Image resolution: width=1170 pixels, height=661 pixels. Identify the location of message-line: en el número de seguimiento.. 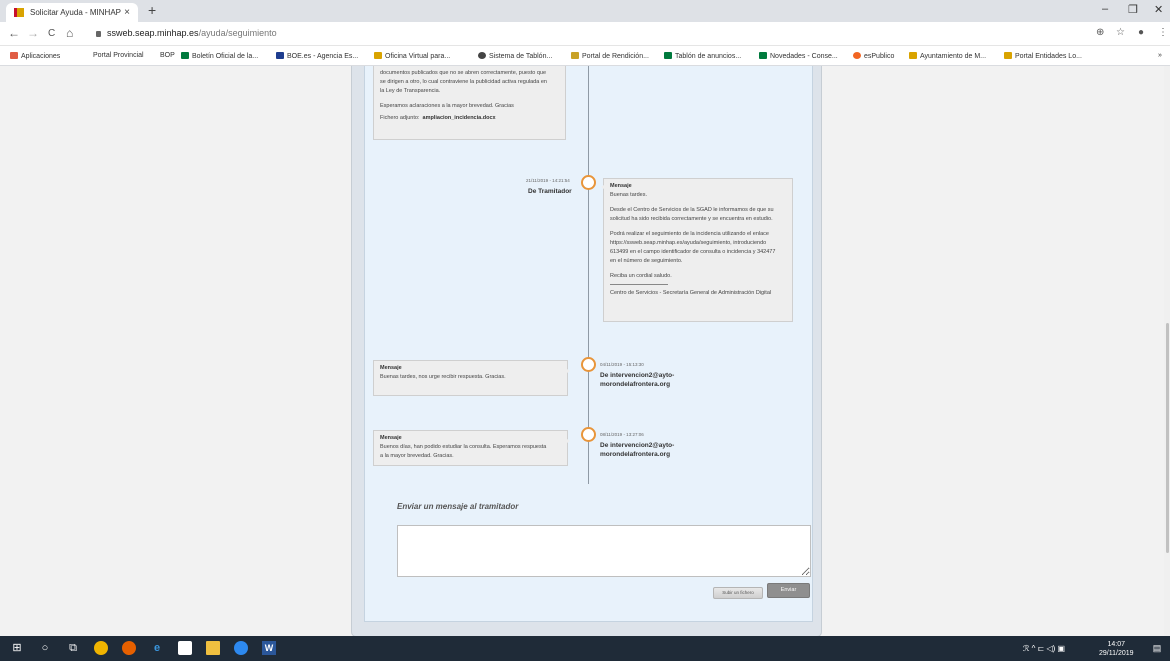
(646, 261).